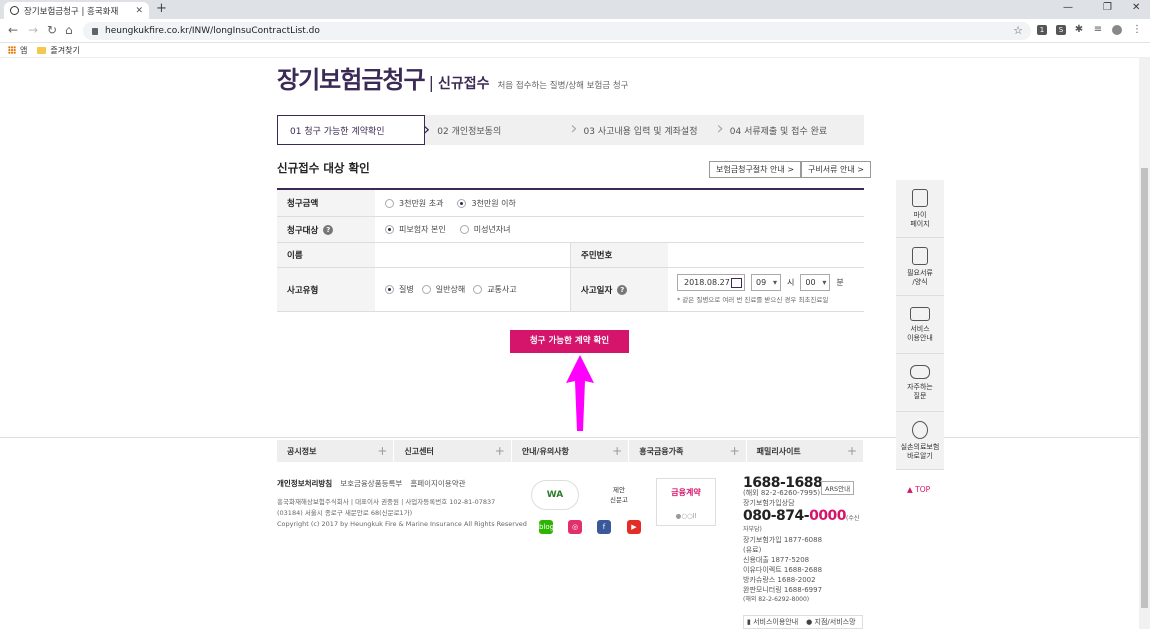 This screenshot has width=1150, height=629. Describe the element at coordinates (920, 451) in the screenshot. I see `quick-label: 실손의료보험 바로알기` at that location.